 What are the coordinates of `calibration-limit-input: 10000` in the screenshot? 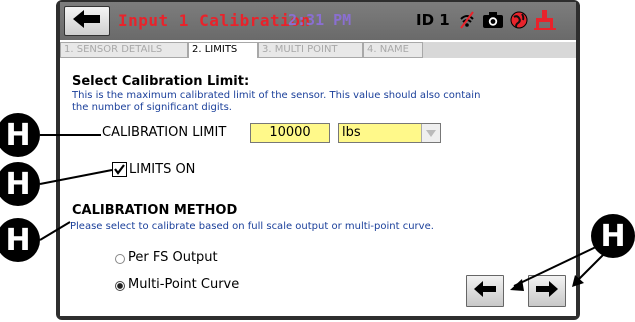 It's located at (290, 133).